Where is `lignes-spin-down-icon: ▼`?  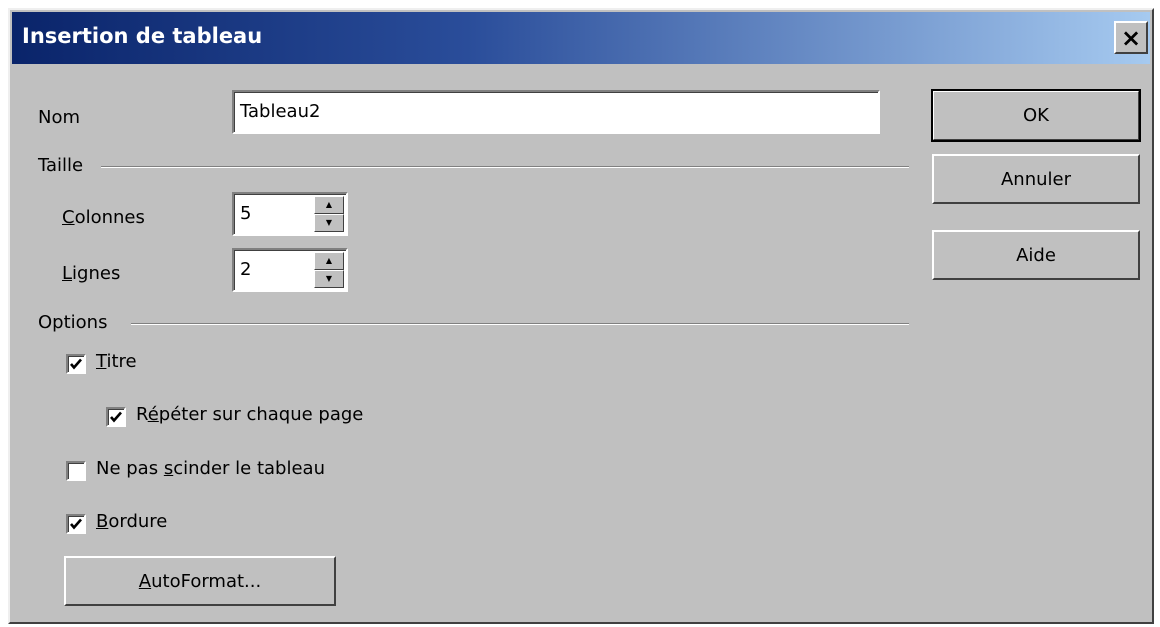
lignes-spin-down-icon: ▼ is located at coordinates (329, 279).